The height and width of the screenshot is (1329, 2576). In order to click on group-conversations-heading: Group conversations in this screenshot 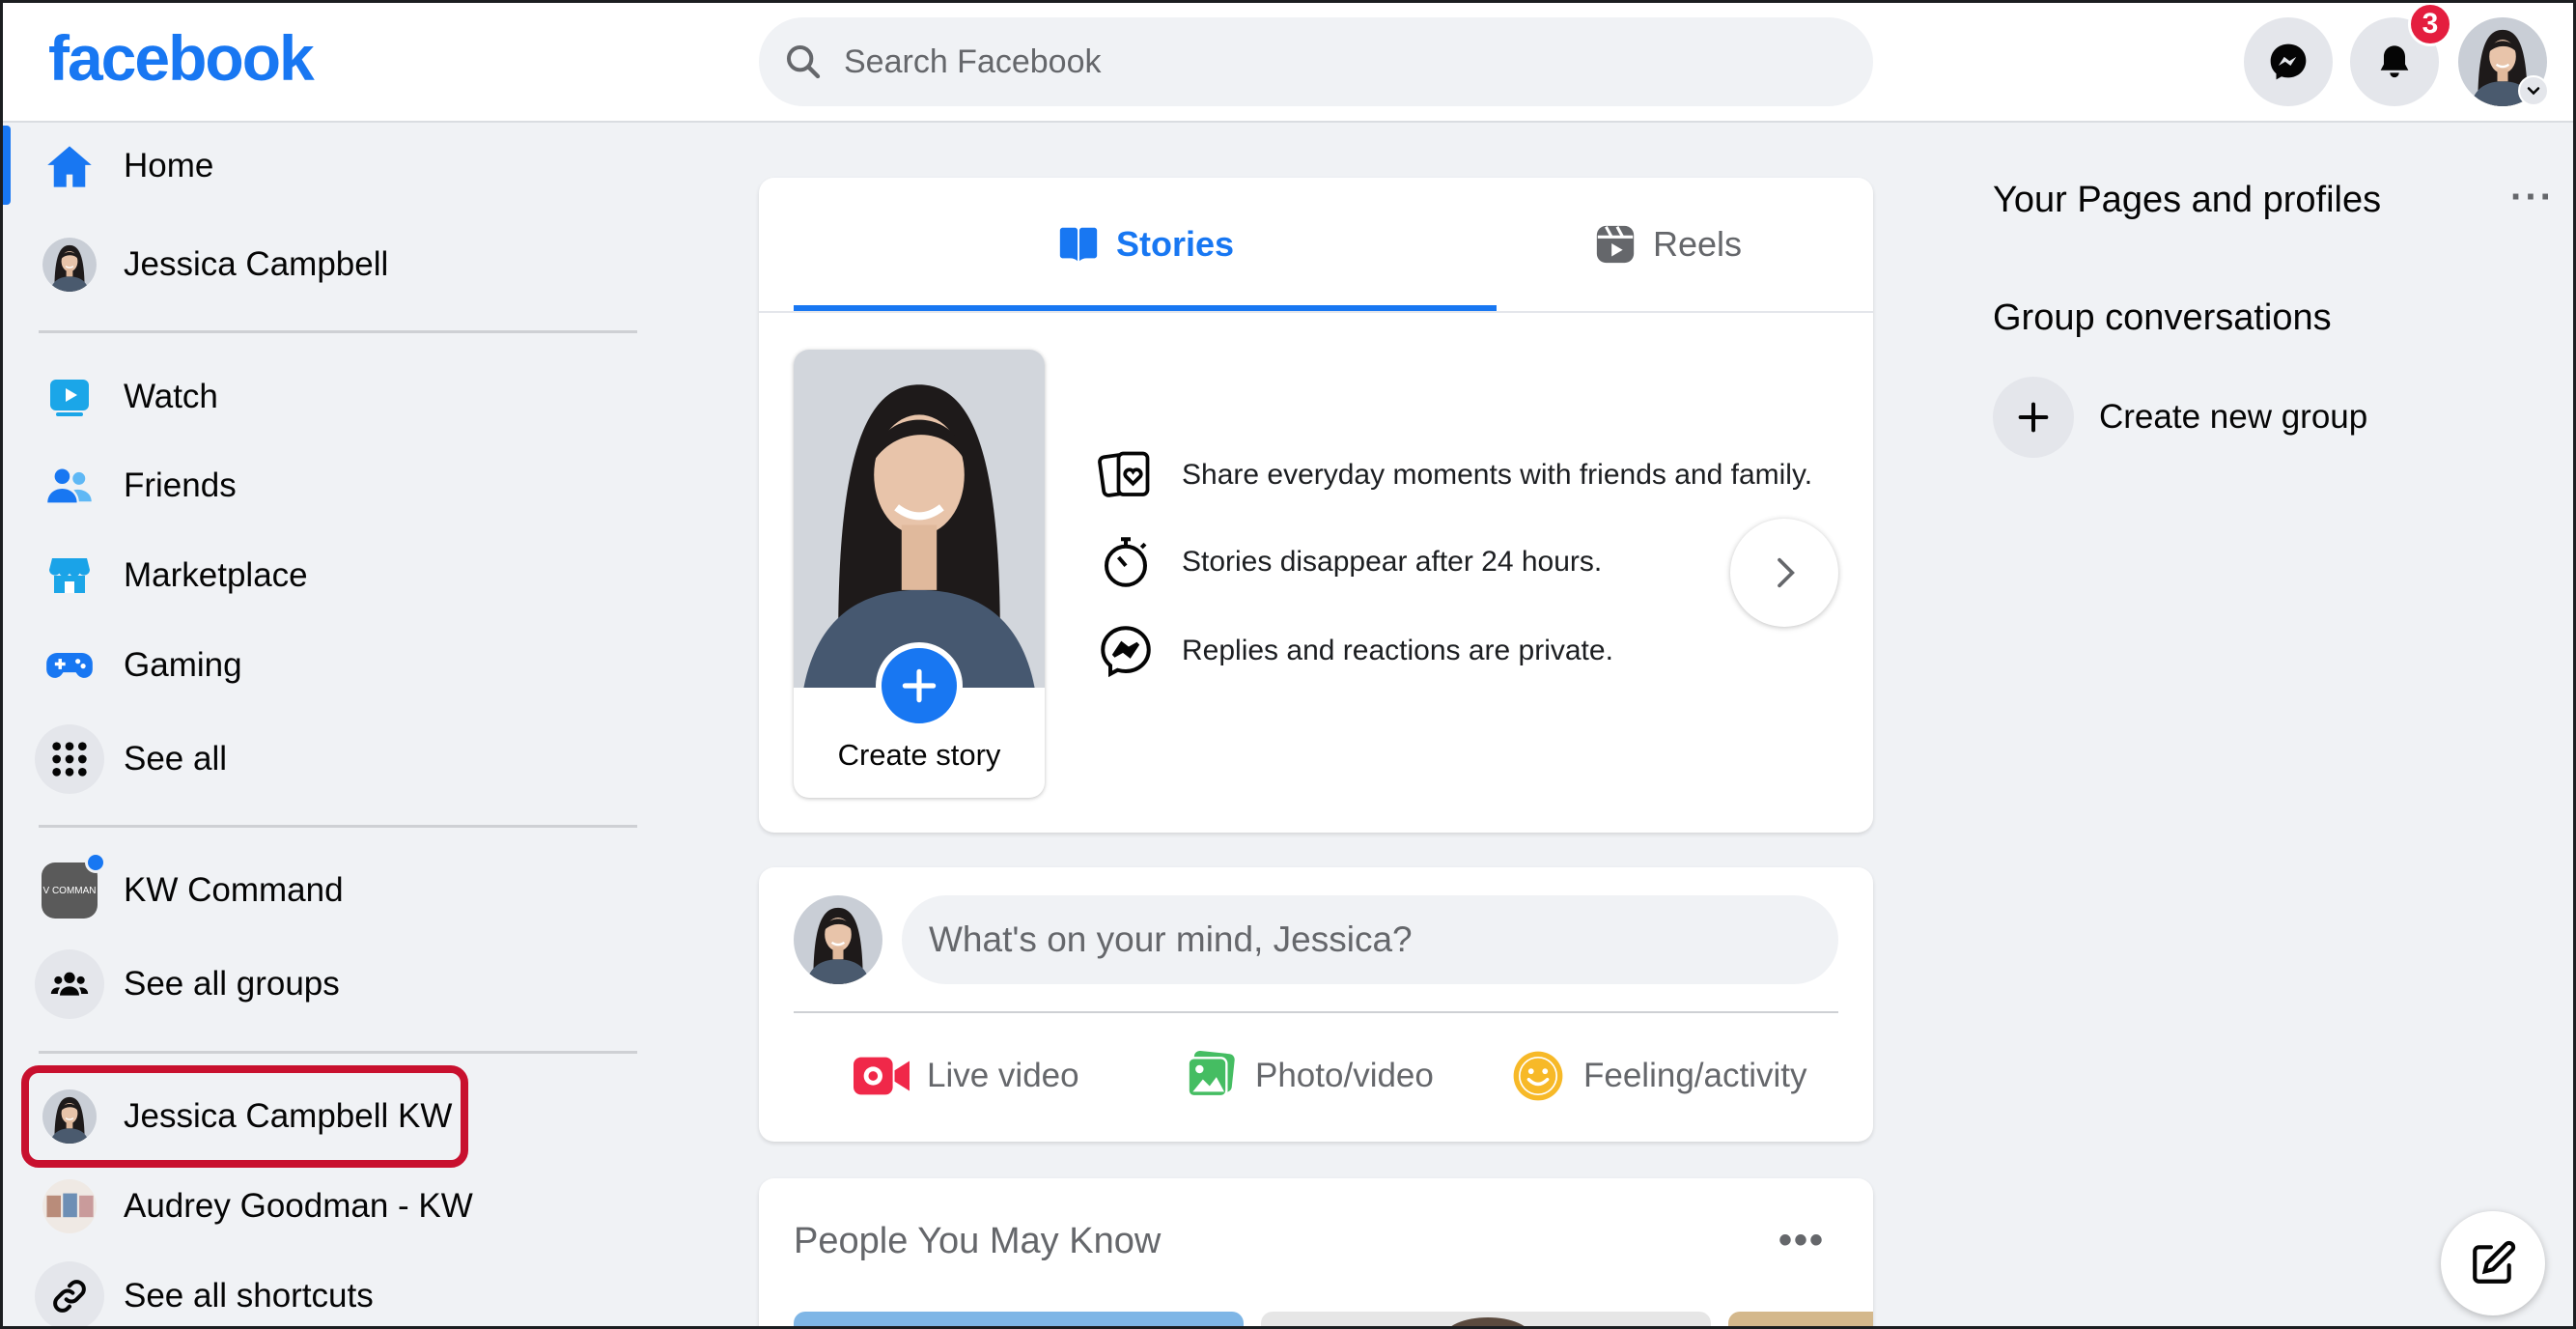, I will do `click(2163, 317)`.